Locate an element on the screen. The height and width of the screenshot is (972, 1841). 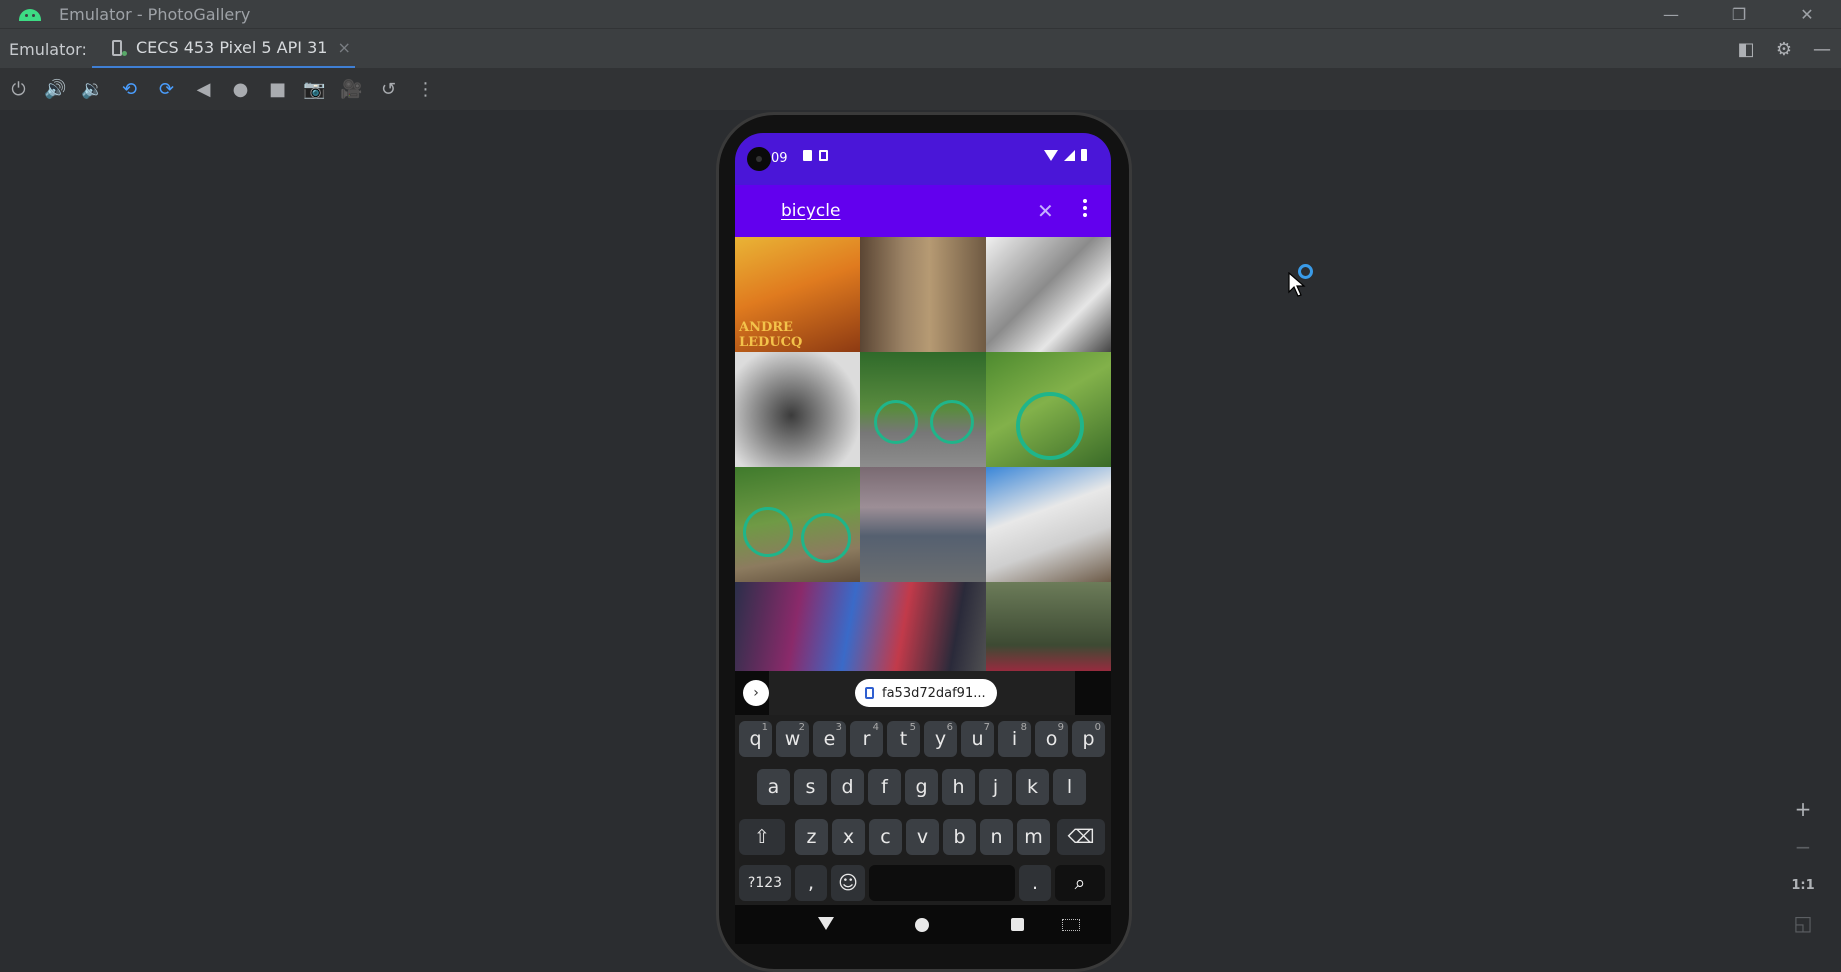
key-x: x is located at coordinates (848, 837).